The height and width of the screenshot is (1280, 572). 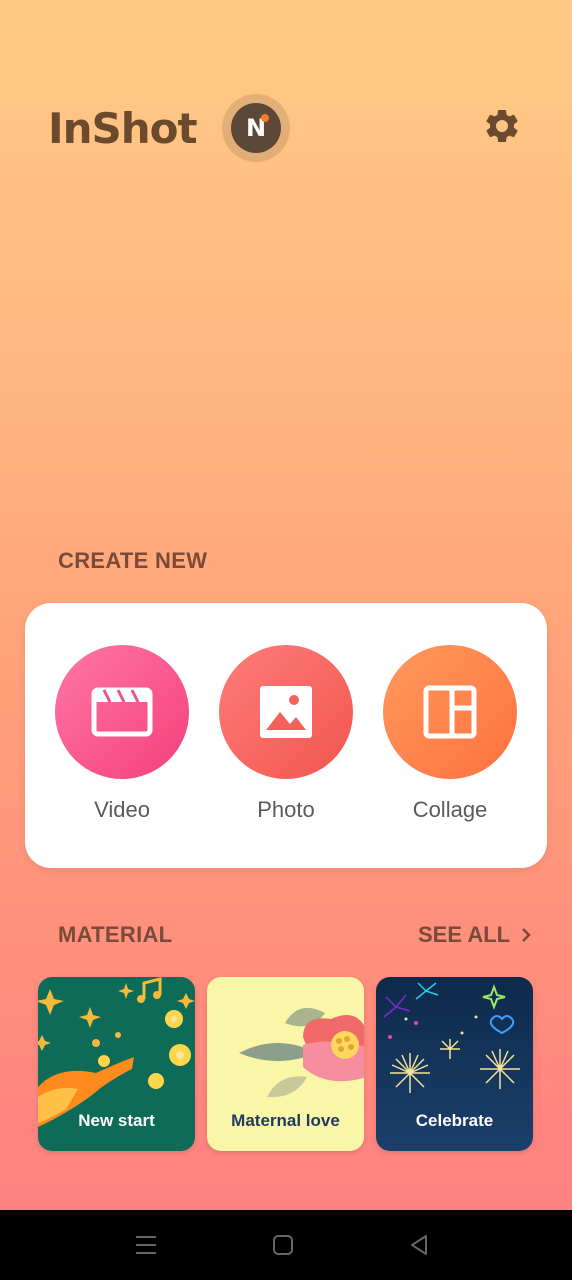 I want to click on collage-tool-circle, so click(x=450, y=712).